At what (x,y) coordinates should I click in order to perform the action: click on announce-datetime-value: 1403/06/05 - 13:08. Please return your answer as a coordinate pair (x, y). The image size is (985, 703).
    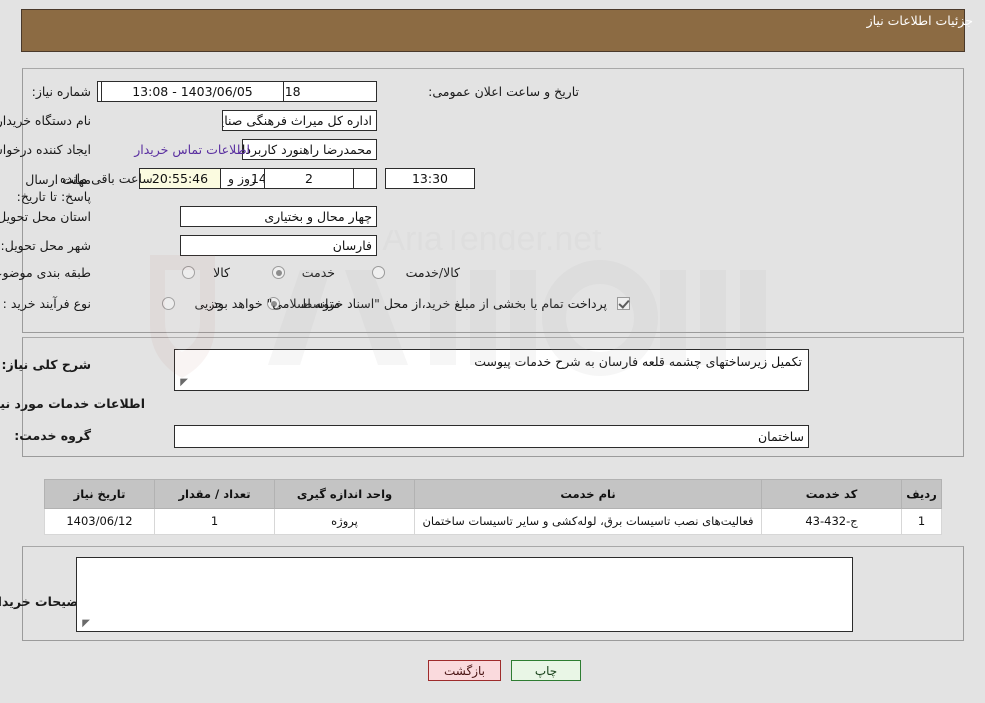
    Looking at the image, I should click on (192, 91).